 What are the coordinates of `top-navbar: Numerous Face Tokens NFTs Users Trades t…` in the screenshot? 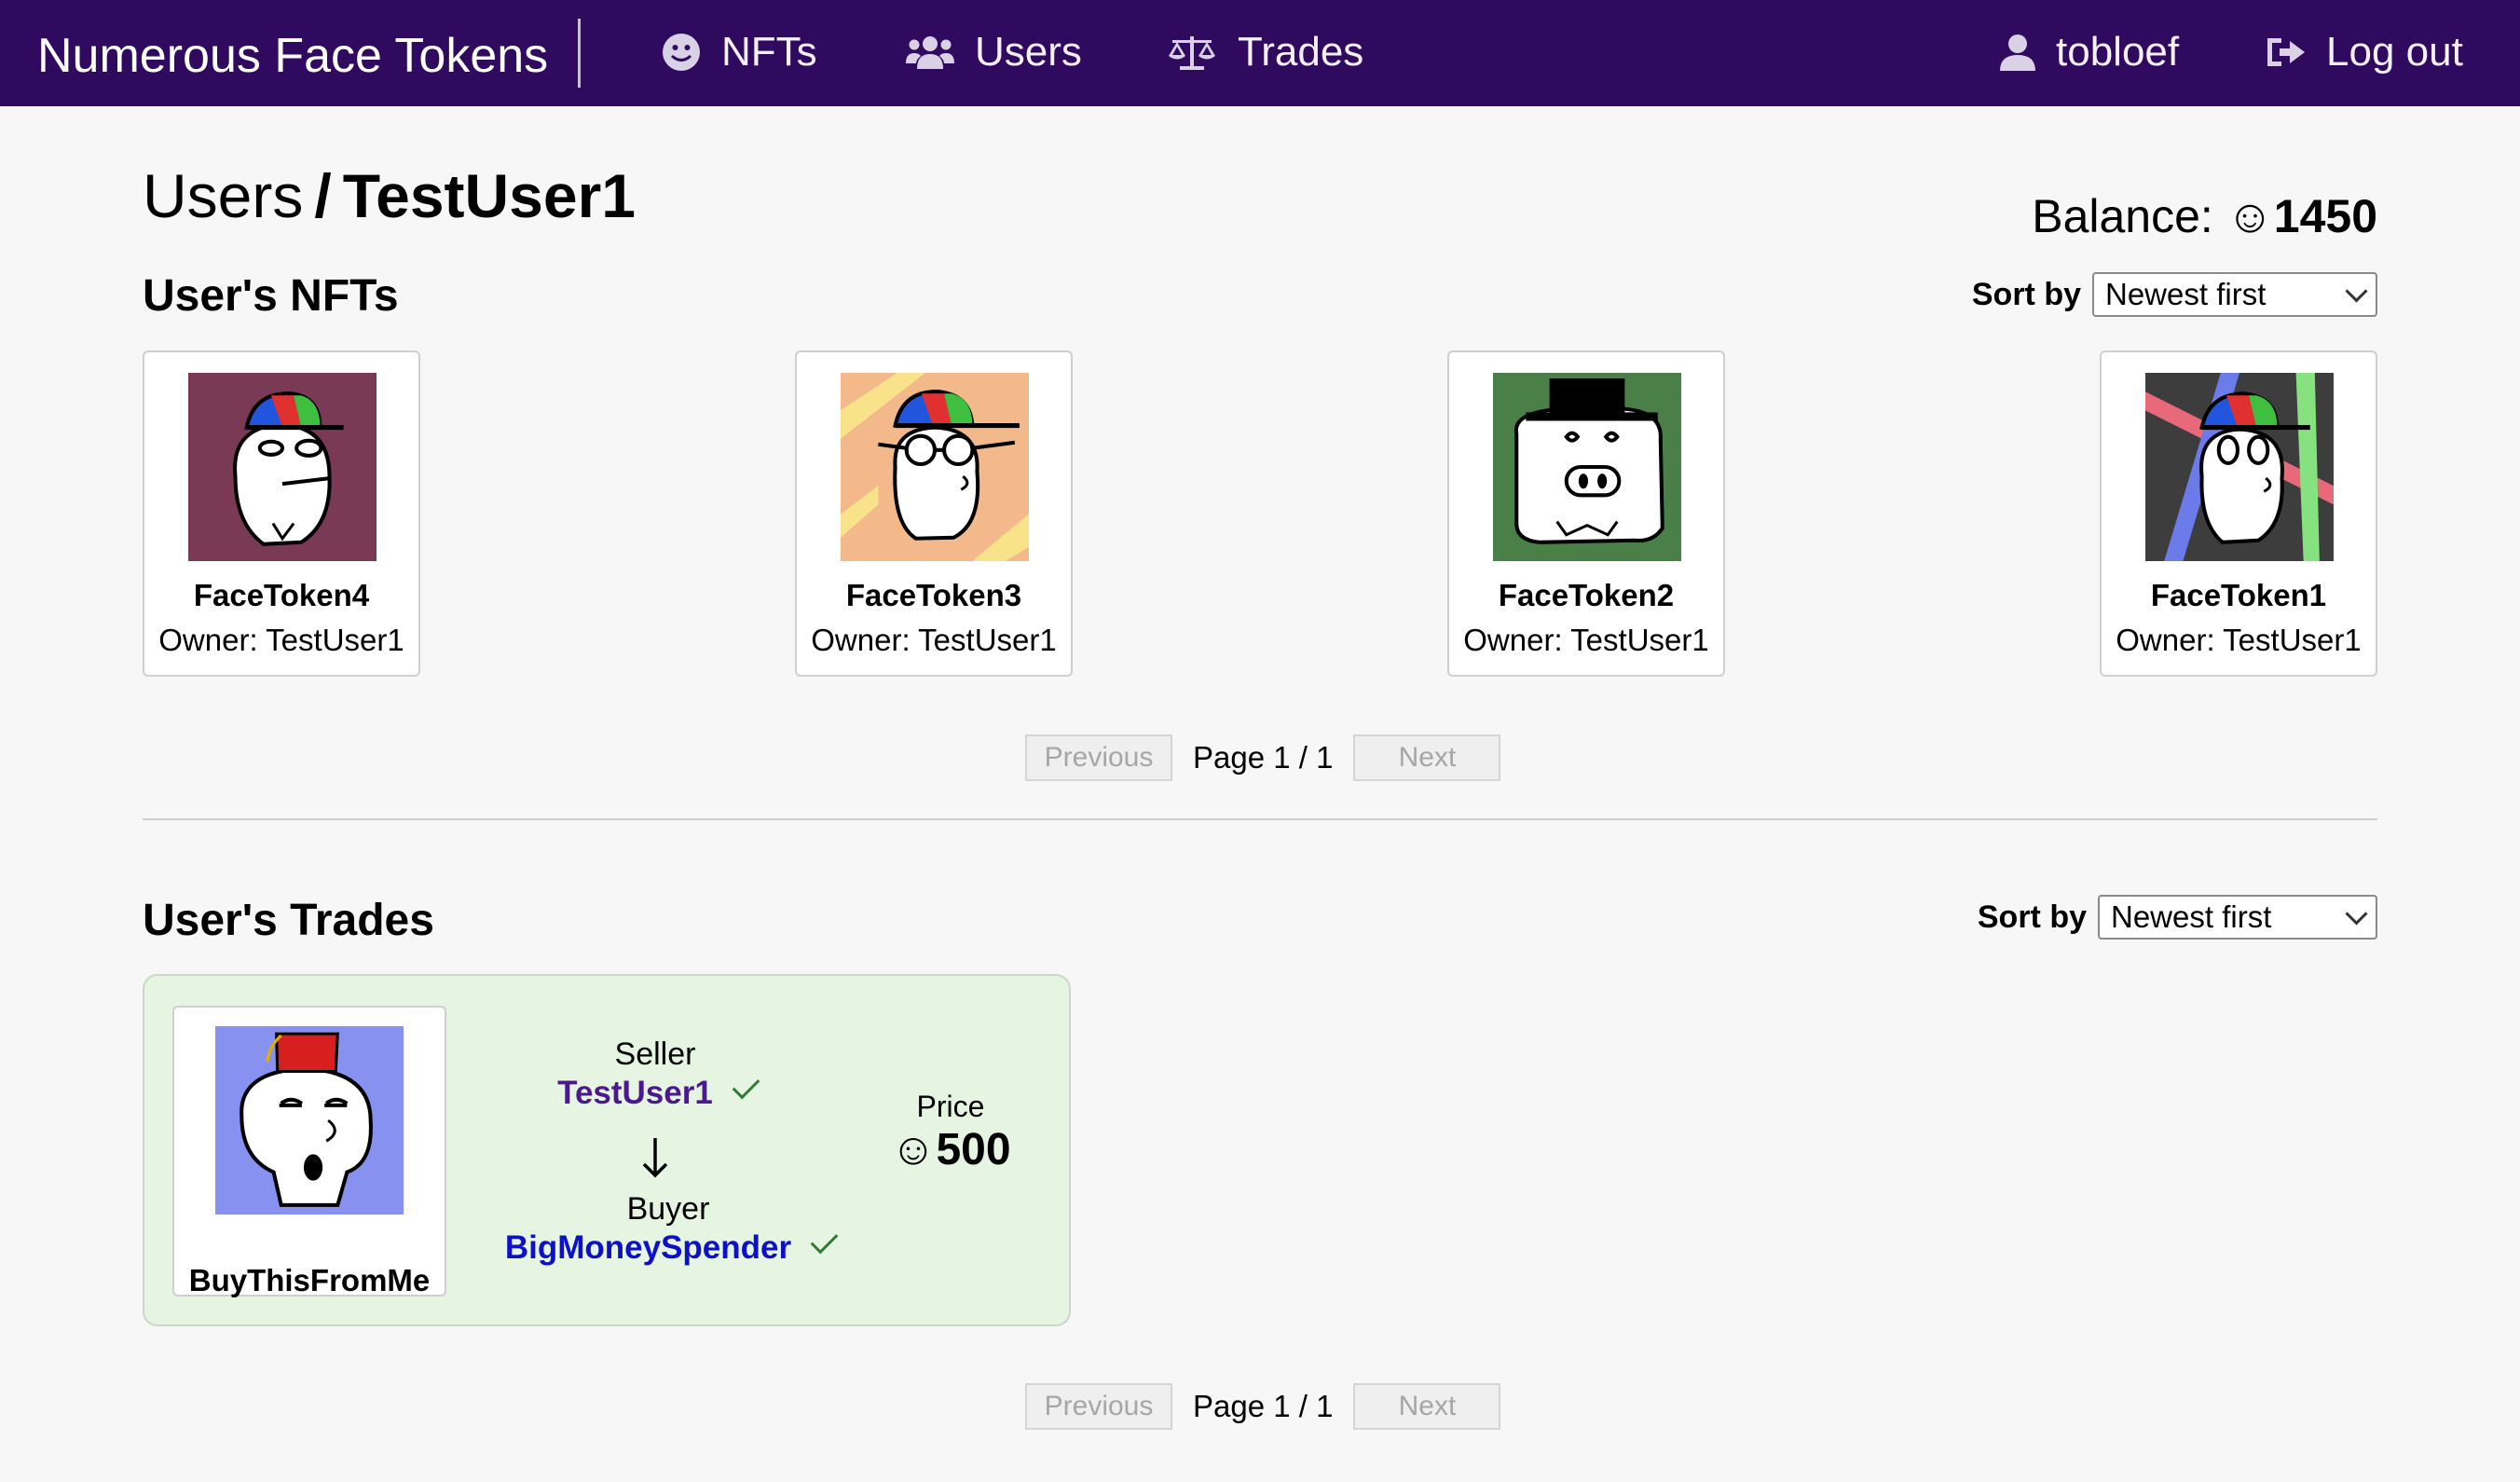 It's located at (1260, 53).